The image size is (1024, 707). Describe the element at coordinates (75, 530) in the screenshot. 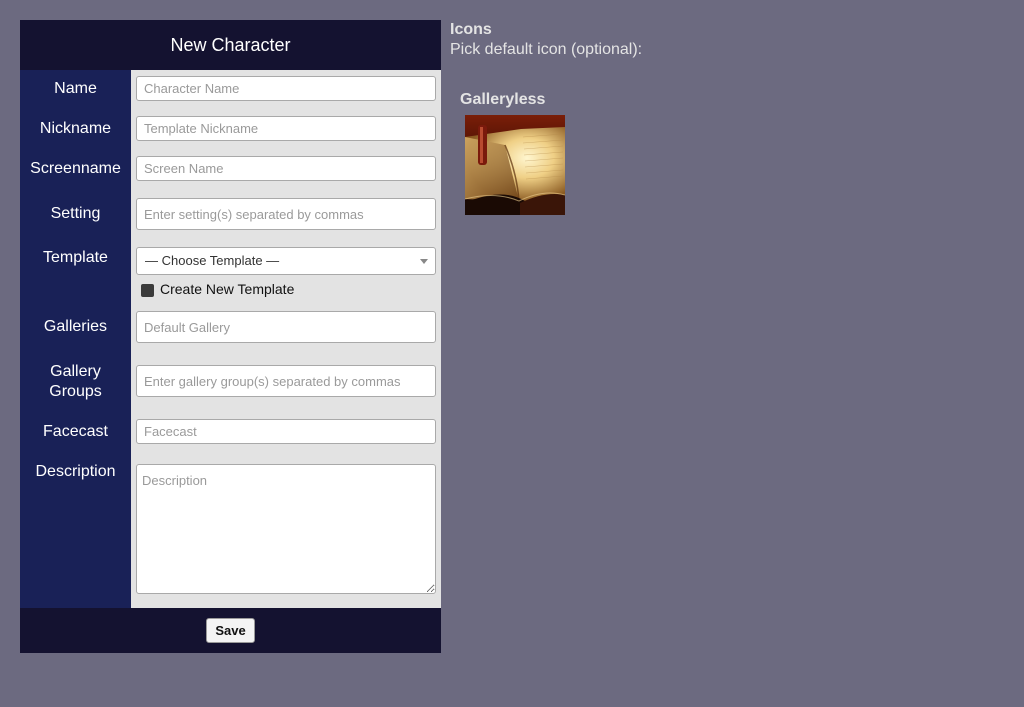

I see `description-label: Description` at that location.